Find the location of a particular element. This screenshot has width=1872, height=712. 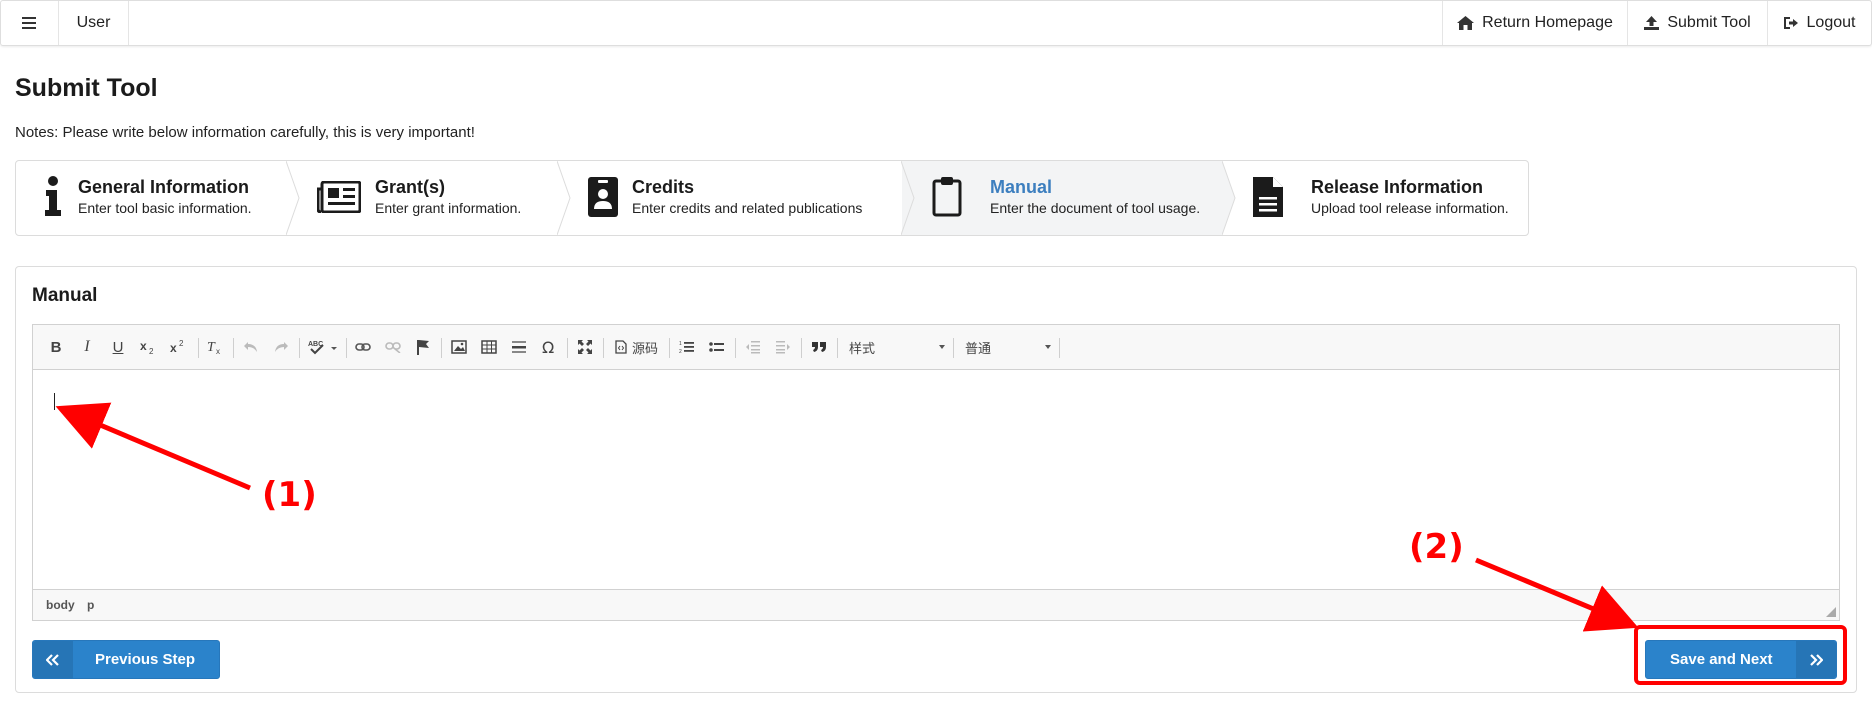

annotation-highlight-box is located at coordinates (1740, 655).